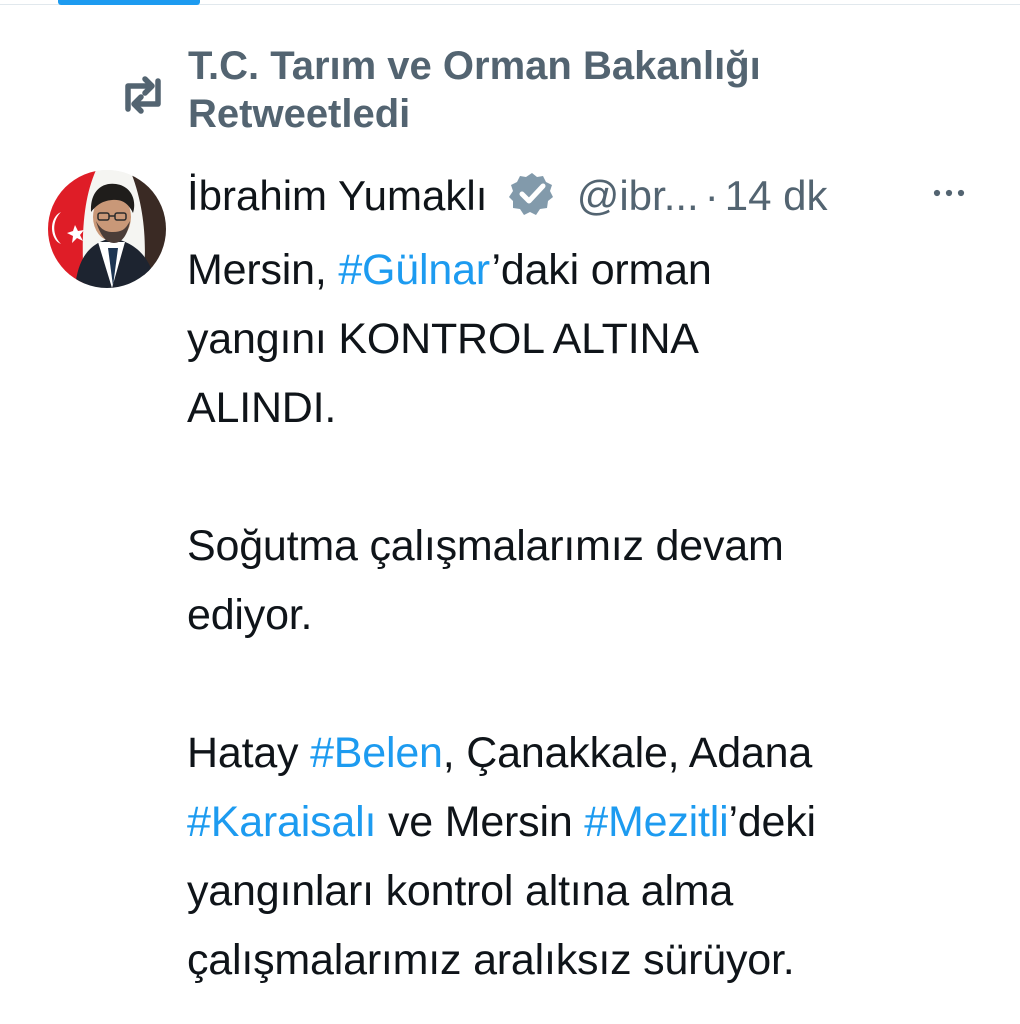 The image size is (1020, 1024). What do you see at coordinates (531, 194) in the screenshot?
I see `verified-badge-icon` at bounding box center [531, 194].